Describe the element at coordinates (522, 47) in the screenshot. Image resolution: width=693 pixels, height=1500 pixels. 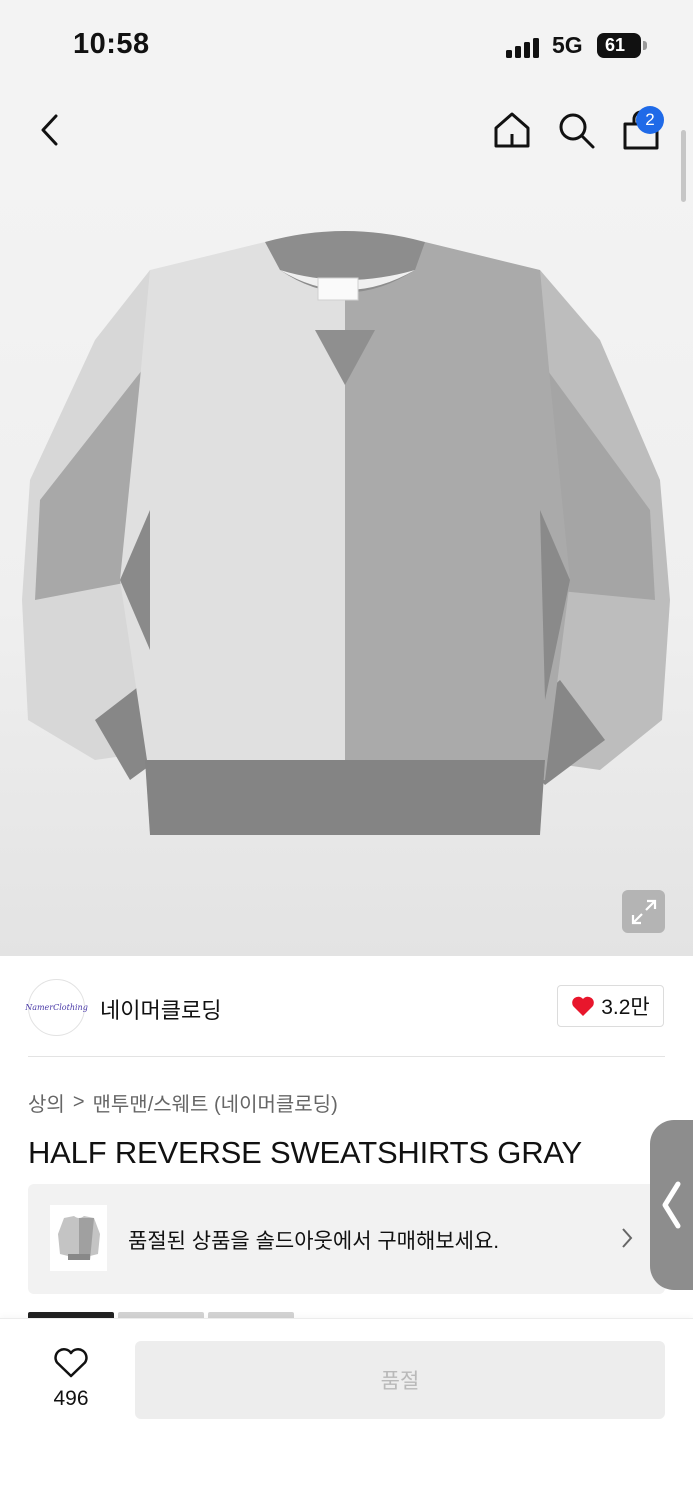
I see `signal-icon` at that location.